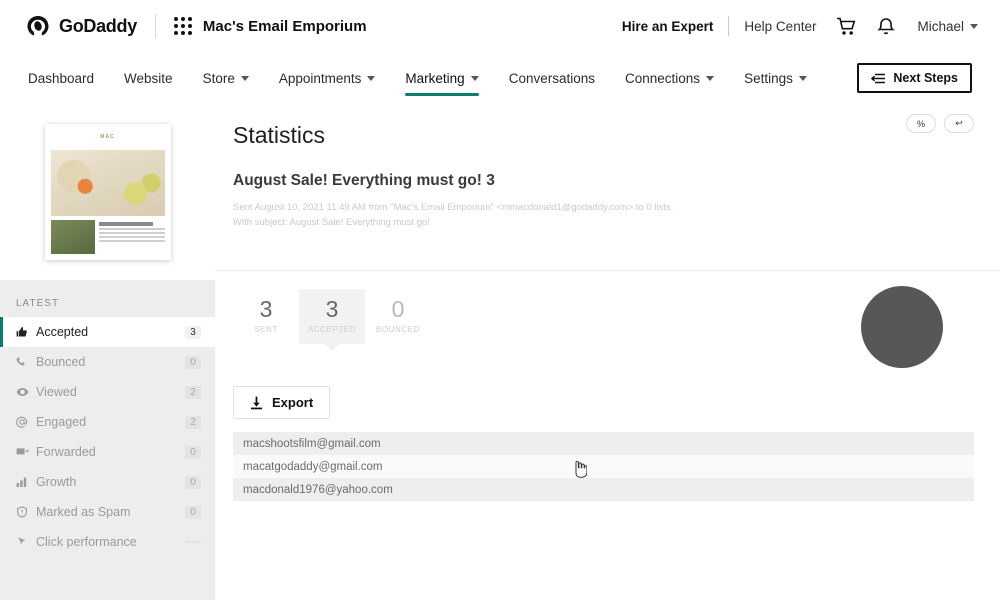 Image resolution: width=1000 pixels, height=600 pixels. What do you see at coordinates (266, 330) in the screenshot?
I see `stat-label: SENT` at bounding box center [266, 330].